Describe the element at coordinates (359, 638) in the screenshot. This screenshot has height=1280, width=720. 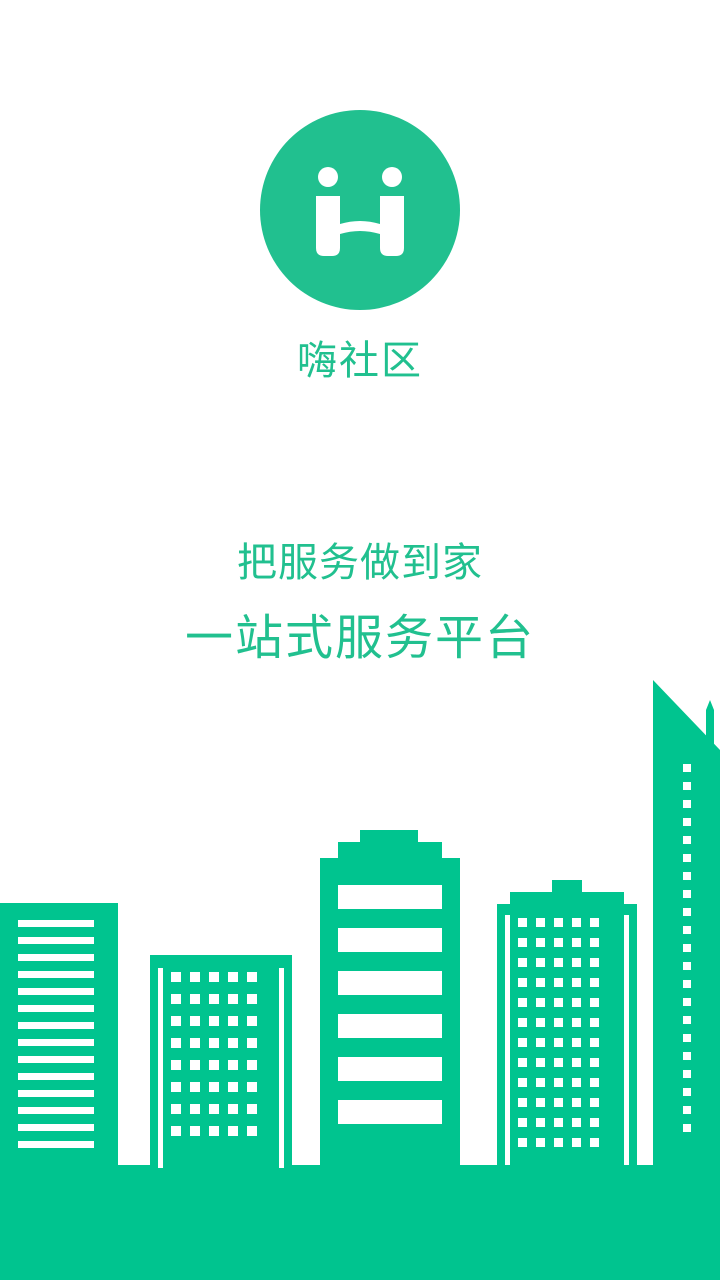
I see `slogan-secondary: 一站式服务平台` at that location.